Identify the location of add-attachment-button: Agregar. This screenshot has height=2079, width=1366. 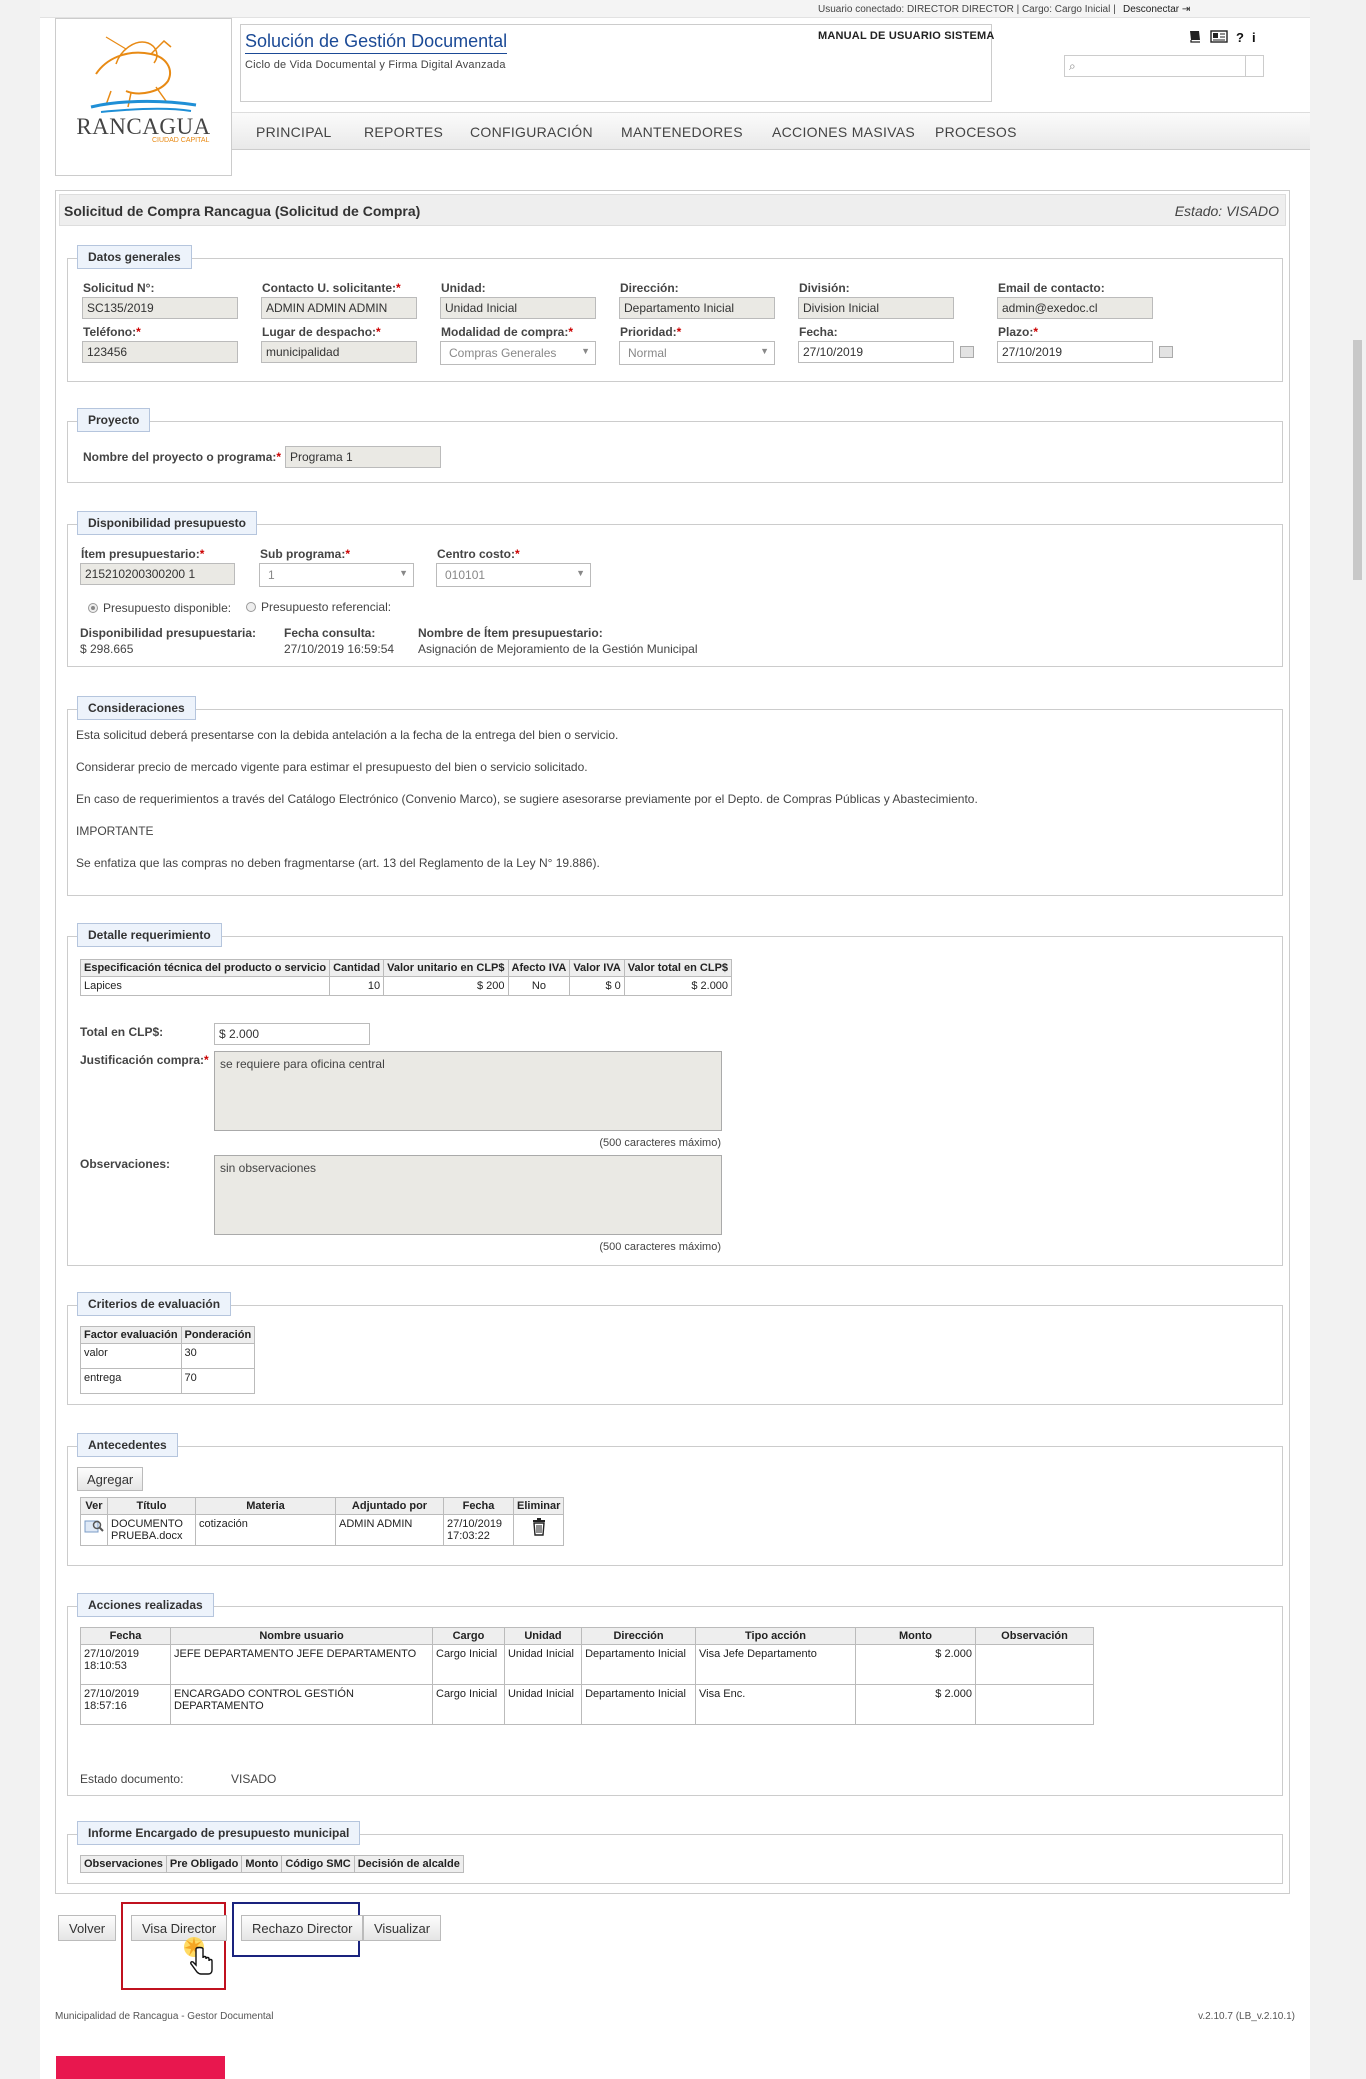
(110, 1479).